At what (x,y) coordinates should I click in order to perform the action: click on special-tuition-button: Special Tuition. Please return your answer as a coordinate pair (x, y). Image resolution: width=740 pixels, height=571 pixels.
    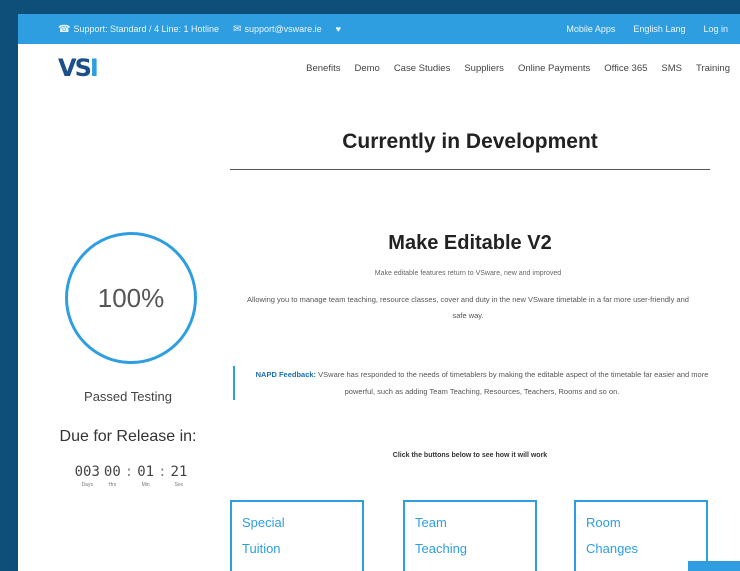
    Looking at the image, I should click on (297, 535).